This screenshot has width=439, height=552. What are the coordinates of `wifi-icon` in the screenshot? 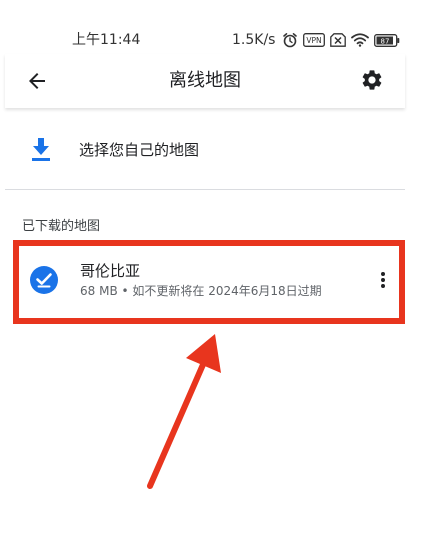 It's located at (360, 40).